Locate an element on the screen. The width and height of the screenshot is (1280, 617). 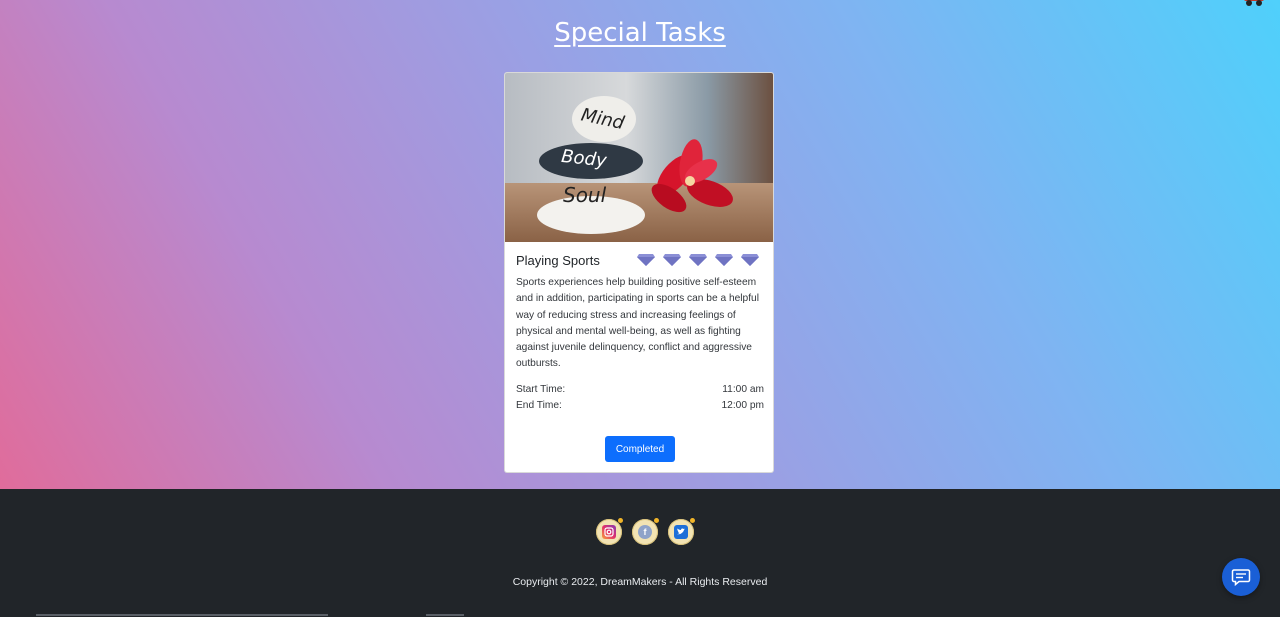
twitter-icon is located at coordinates (681, 532).